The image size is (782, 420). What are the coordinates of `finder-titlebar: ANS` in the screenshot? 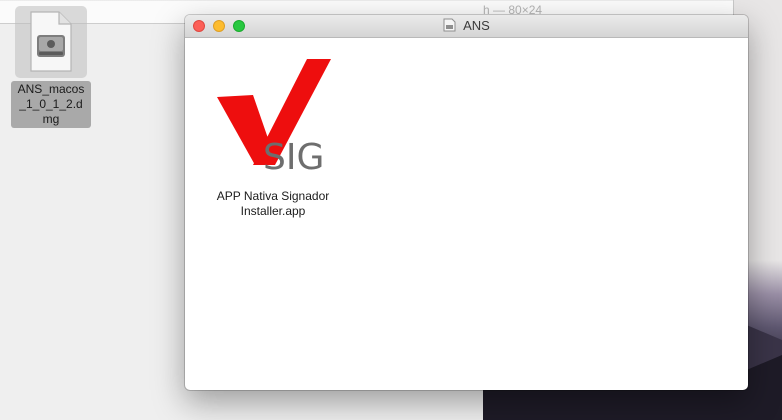 It's located at (466, 26).